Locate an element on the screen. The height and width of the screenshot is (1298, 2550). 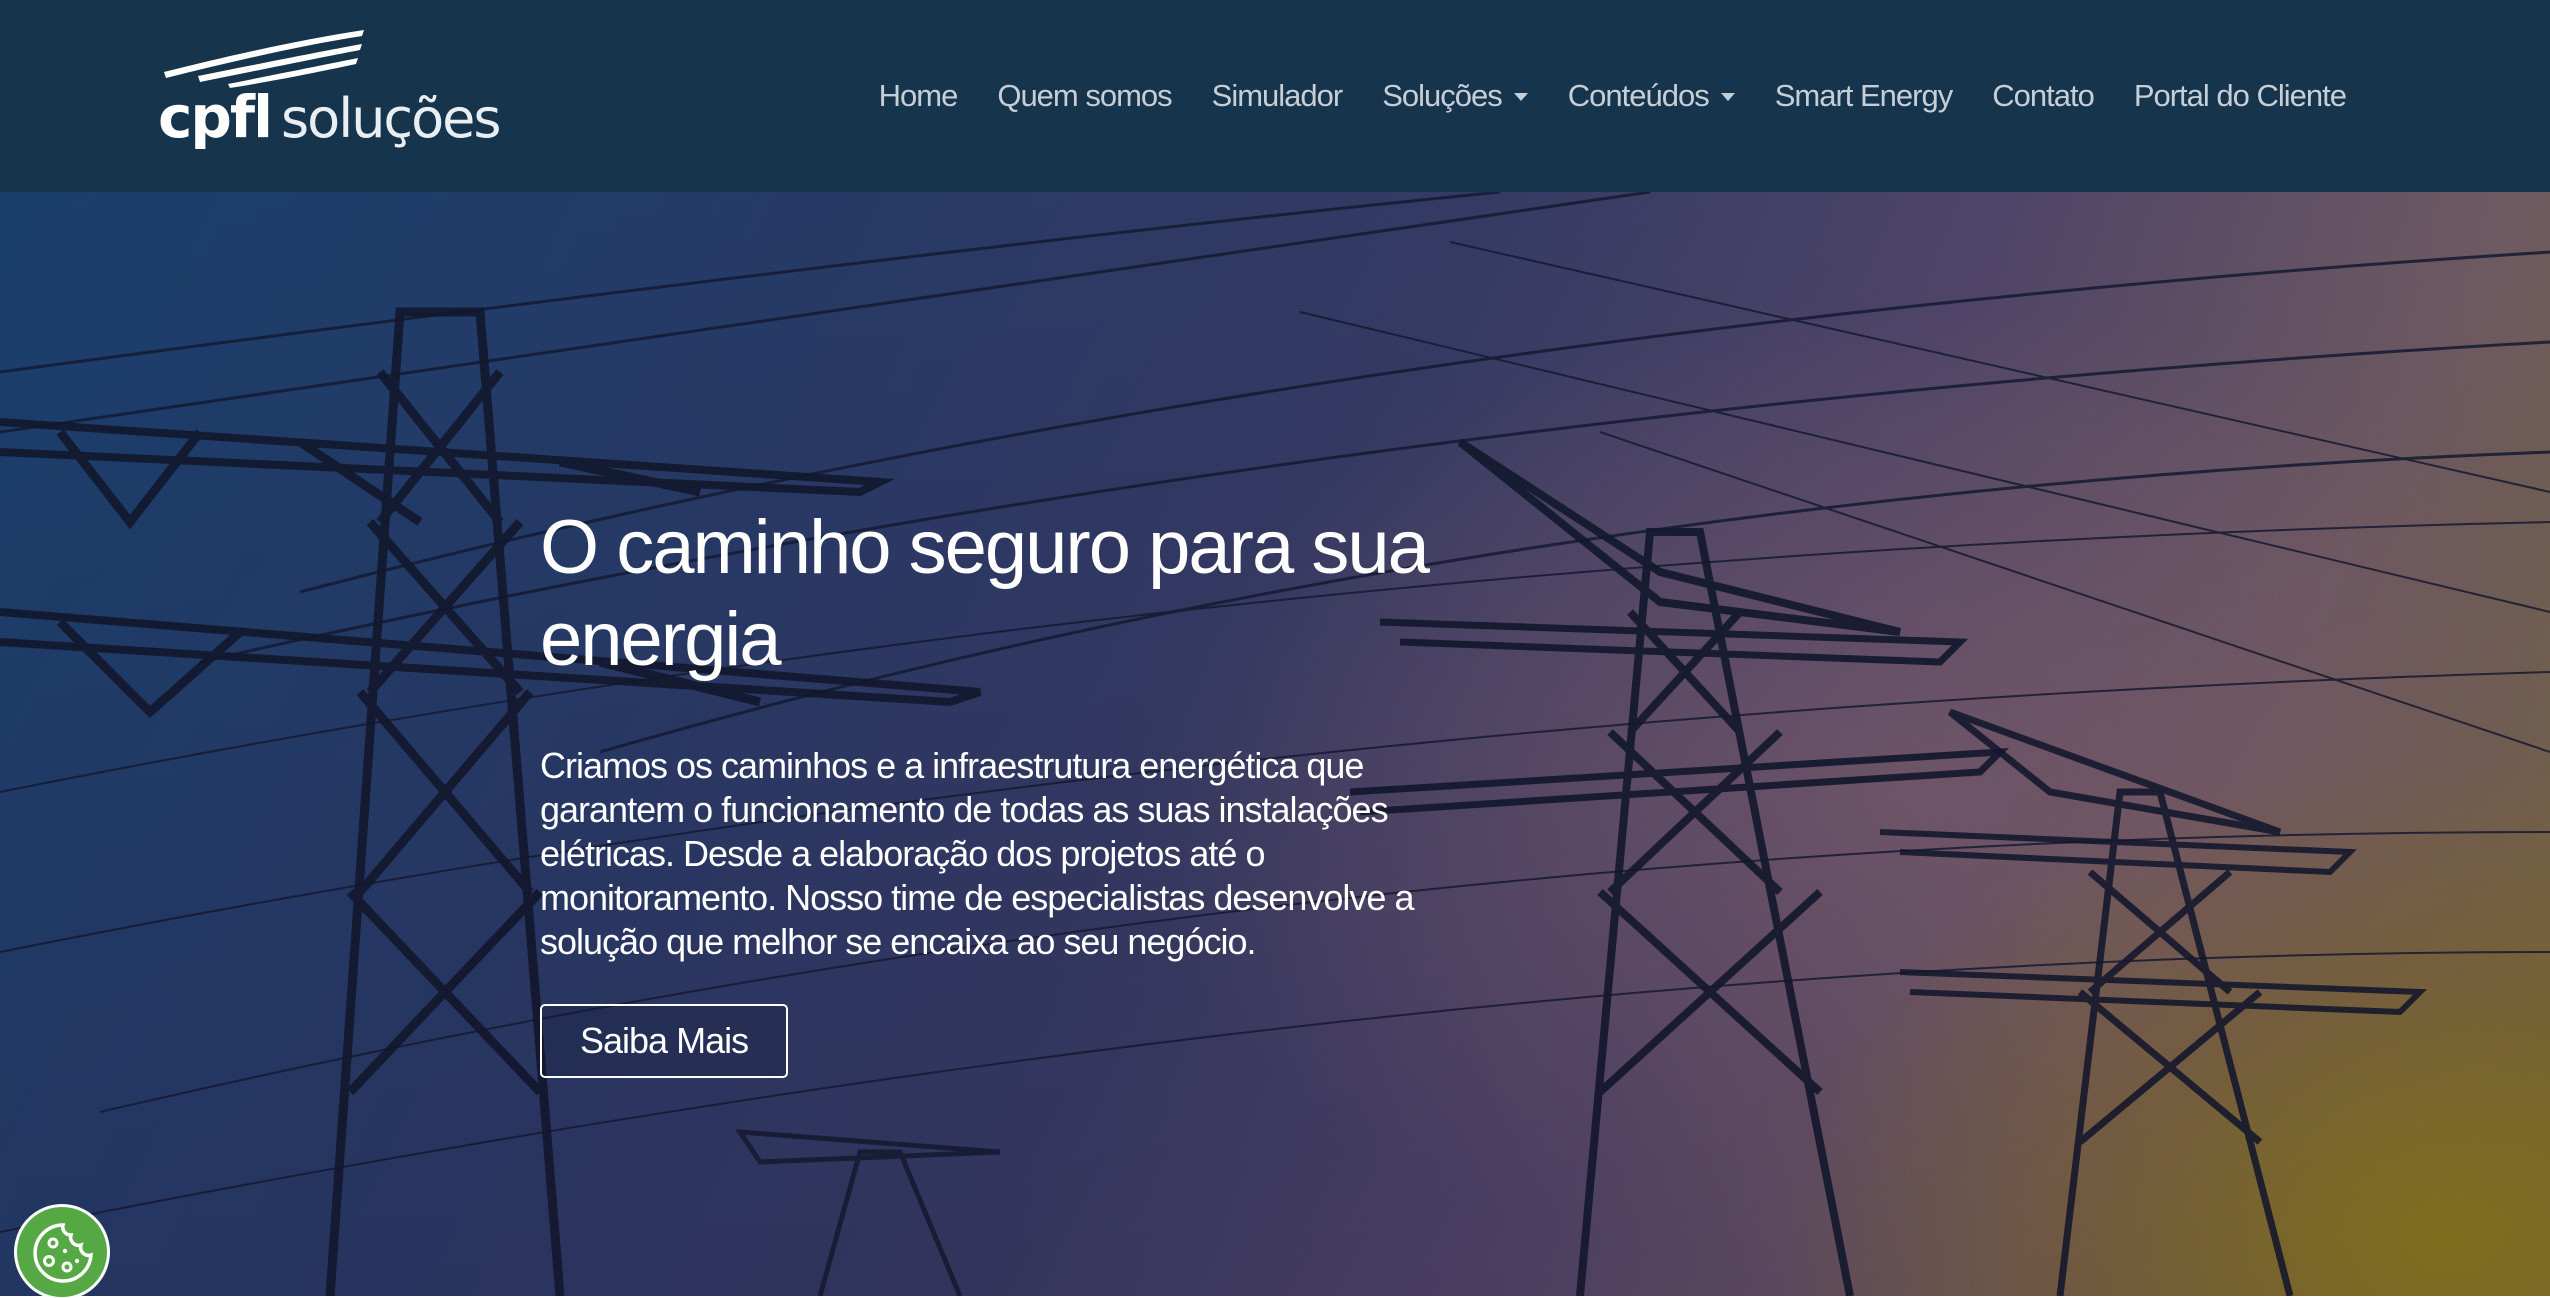
nav-solucoes-label: Soluções is located at coordinates (1442, 95).